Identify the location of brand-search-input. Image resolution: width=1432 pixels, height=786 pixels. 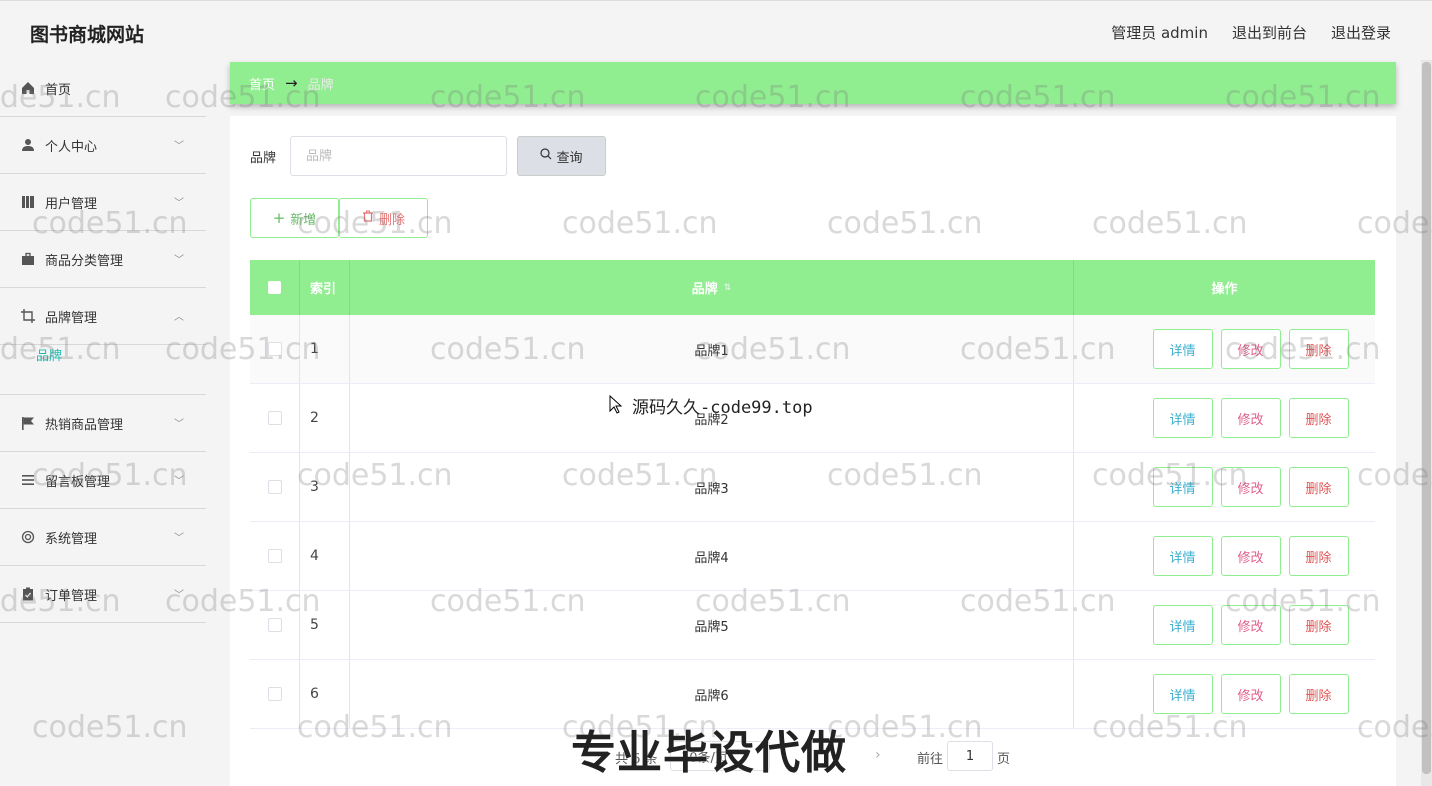
(398, 156).